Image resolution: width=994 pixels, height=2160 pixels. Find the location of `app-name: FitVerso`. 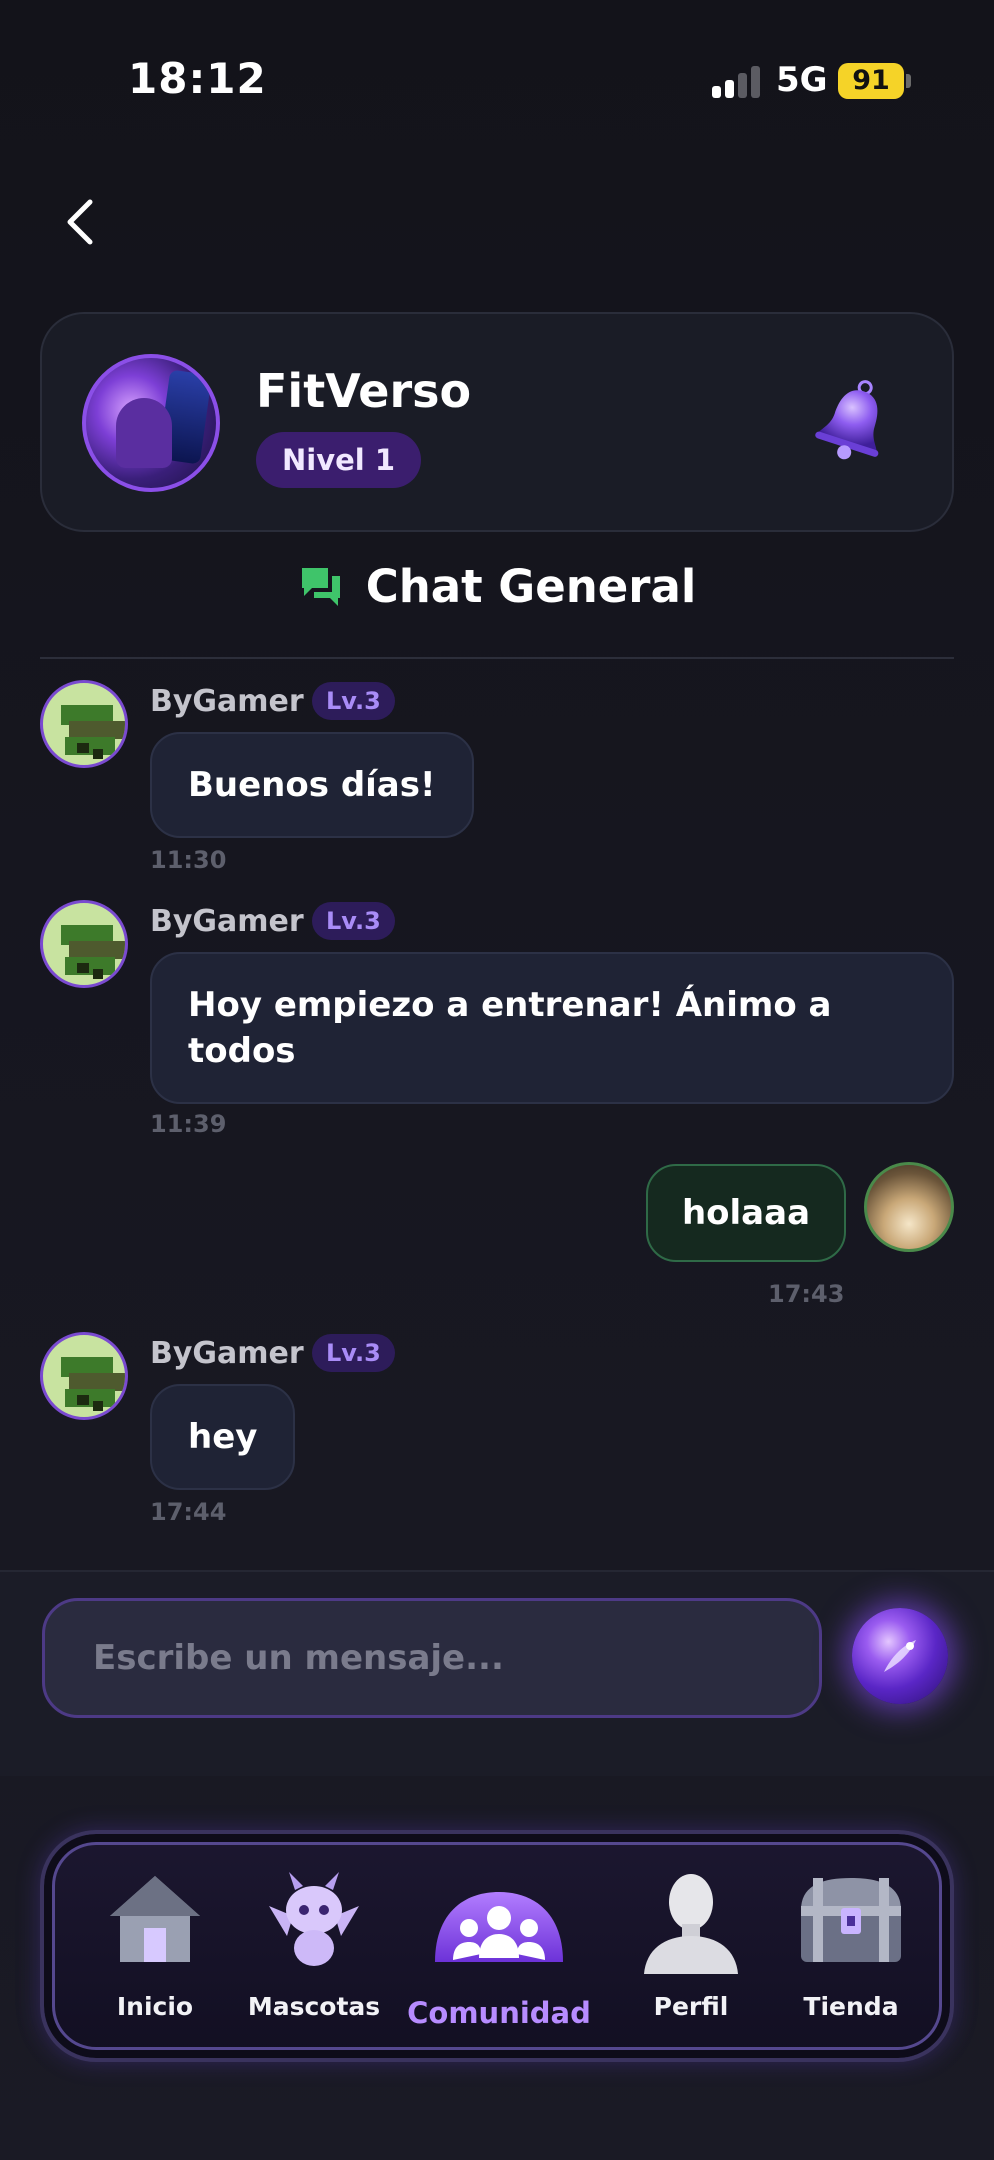

app-name: FitVerso is located at coordinates (364, 391).